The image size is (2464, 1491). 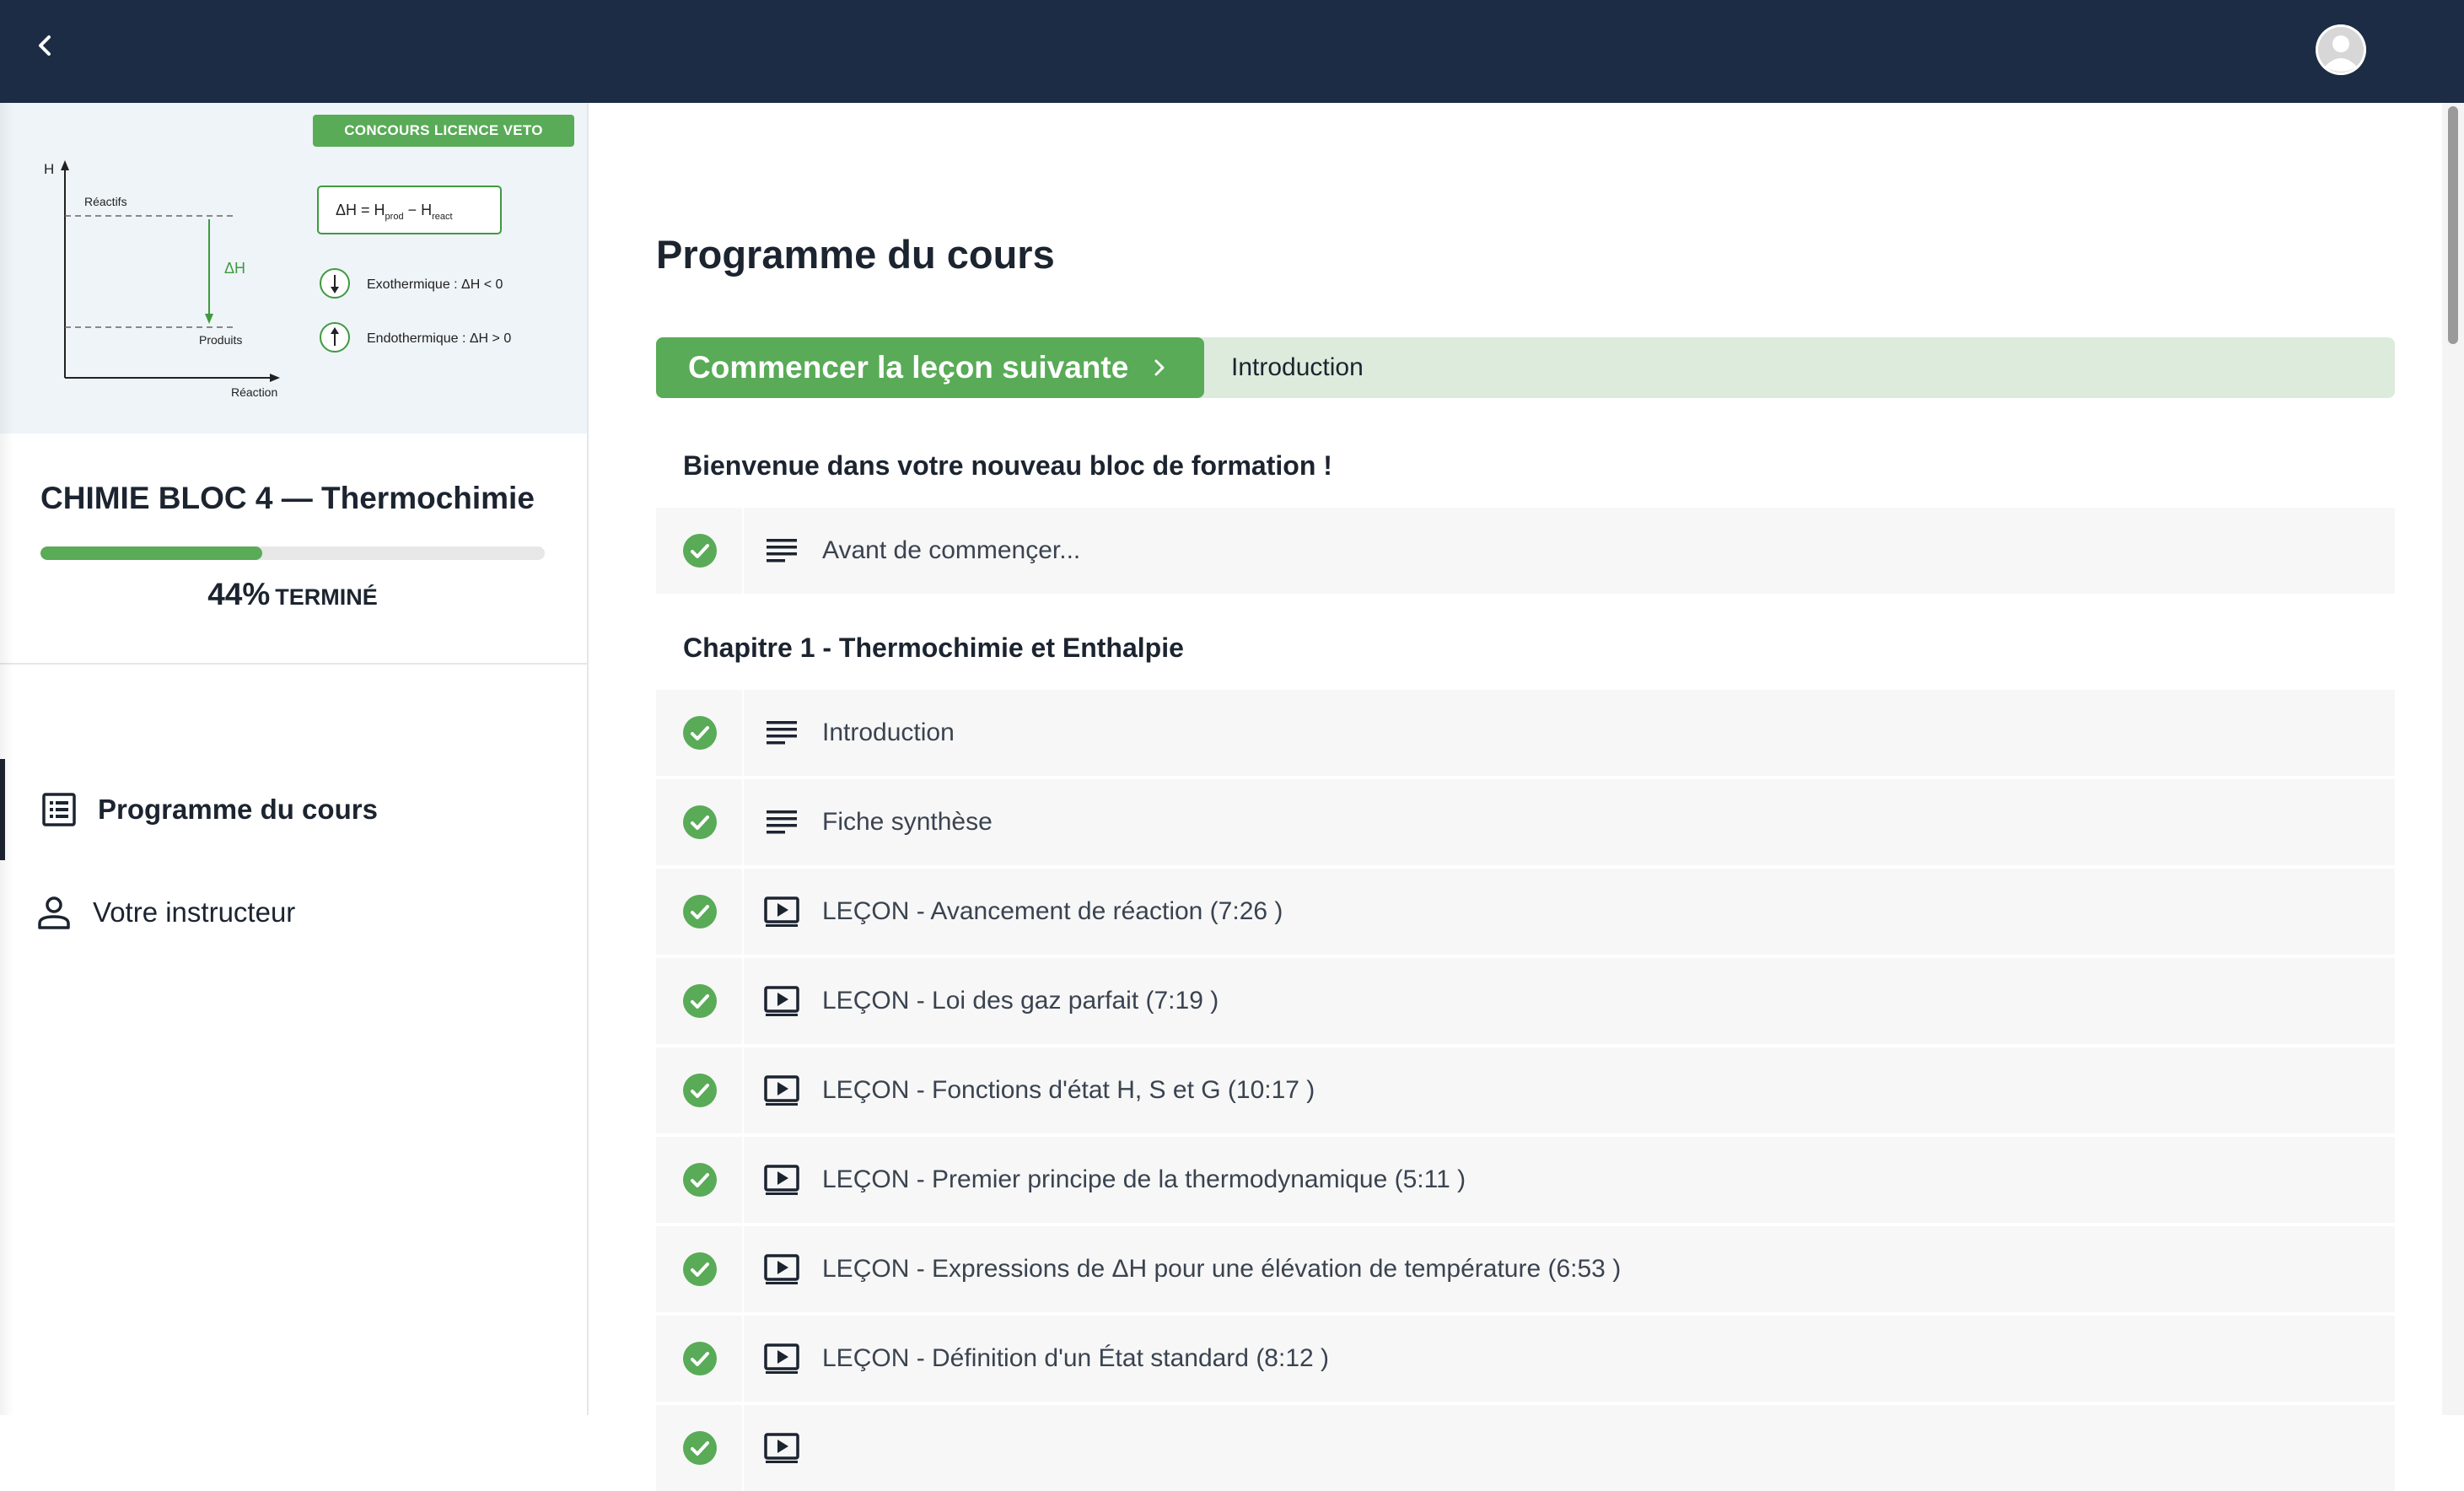 I want to click on reactifs-label: Réactifs, so click(x=105, y=201).